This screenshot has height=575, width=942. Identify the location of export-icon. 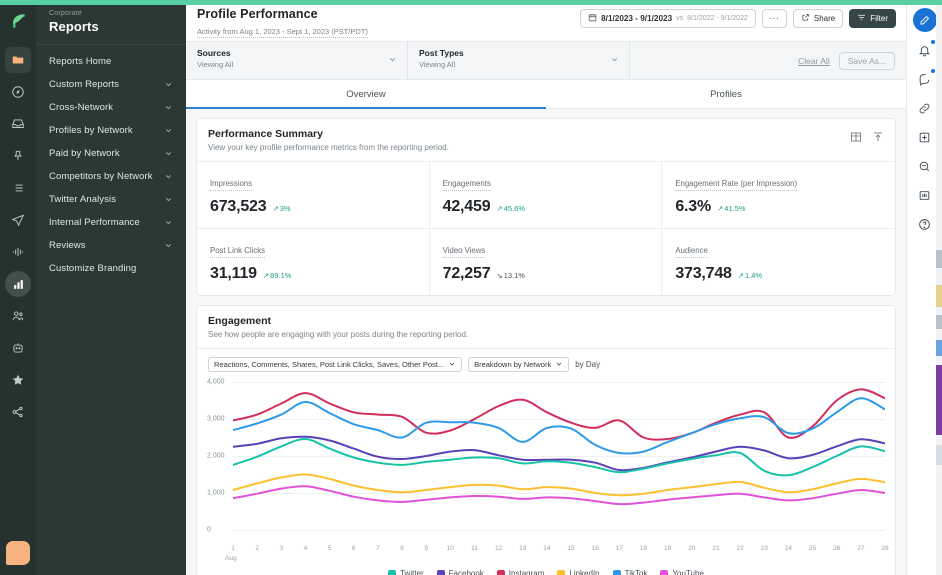
(878, 139).